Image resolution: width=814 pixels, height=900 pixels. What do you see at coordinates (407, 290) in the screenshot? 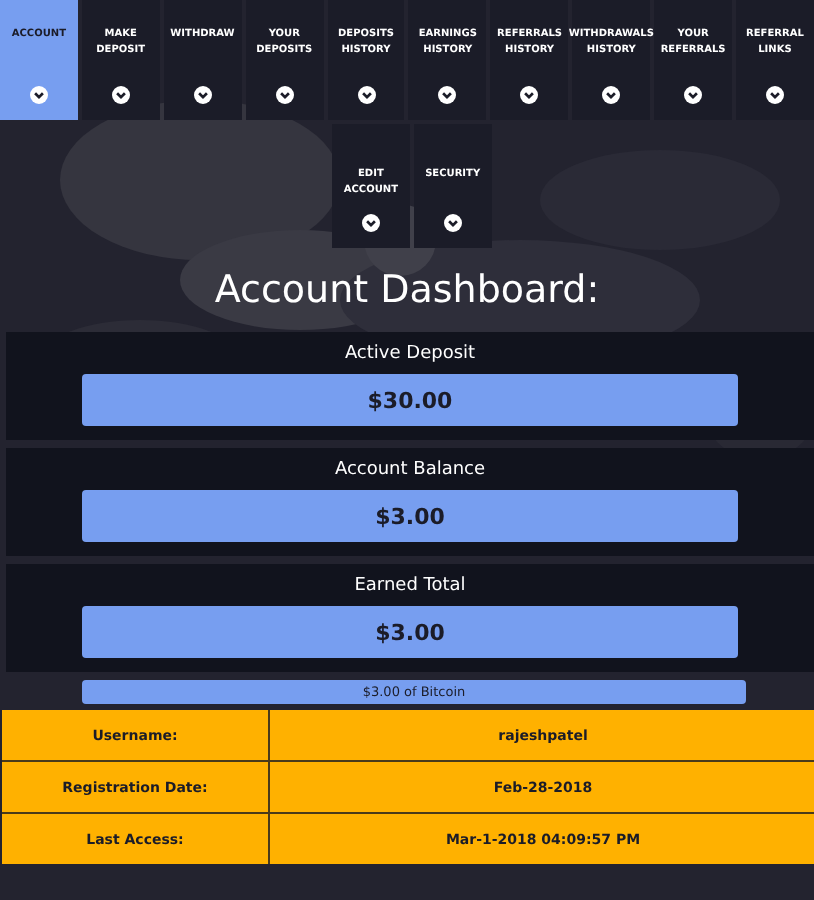
I see `page-title: Account Dashboard:` at bounding box center [407, 290].